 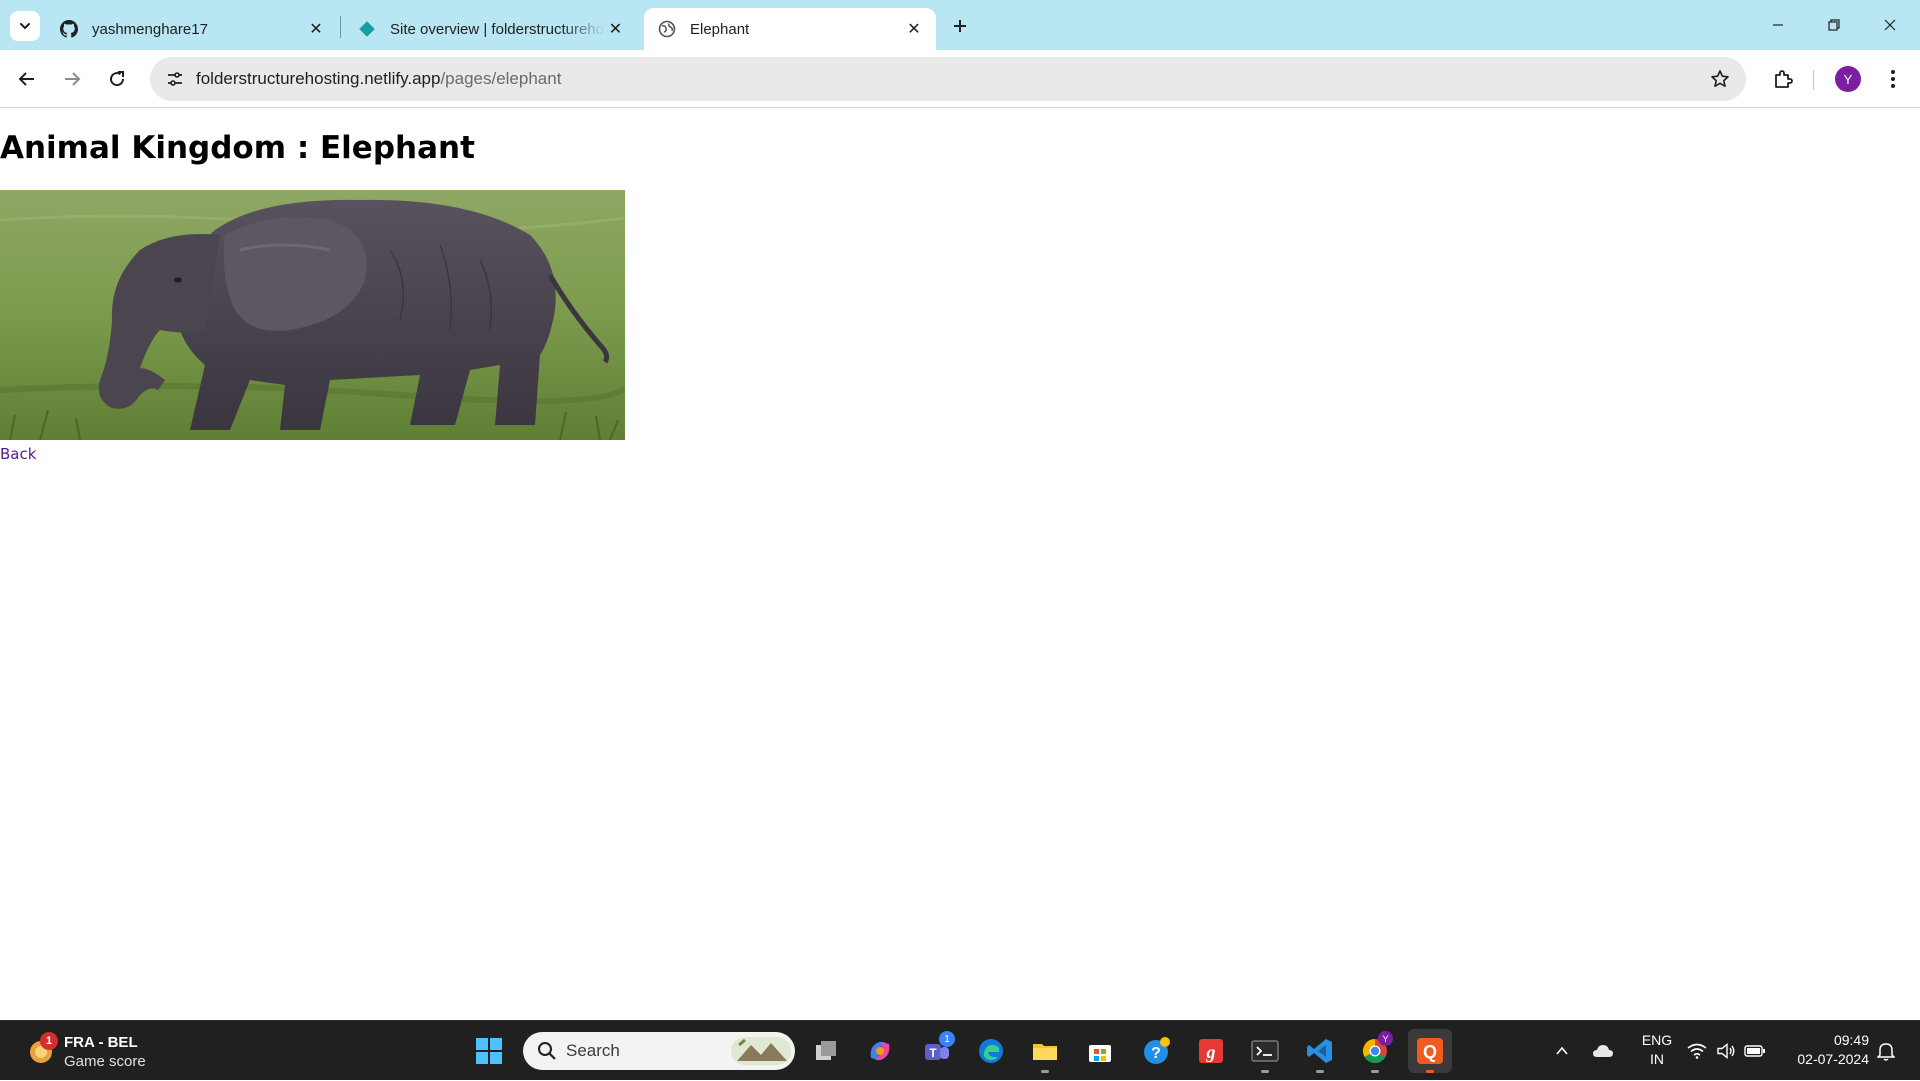 I want to click on restore-icon, so click(x=1834, y=25).